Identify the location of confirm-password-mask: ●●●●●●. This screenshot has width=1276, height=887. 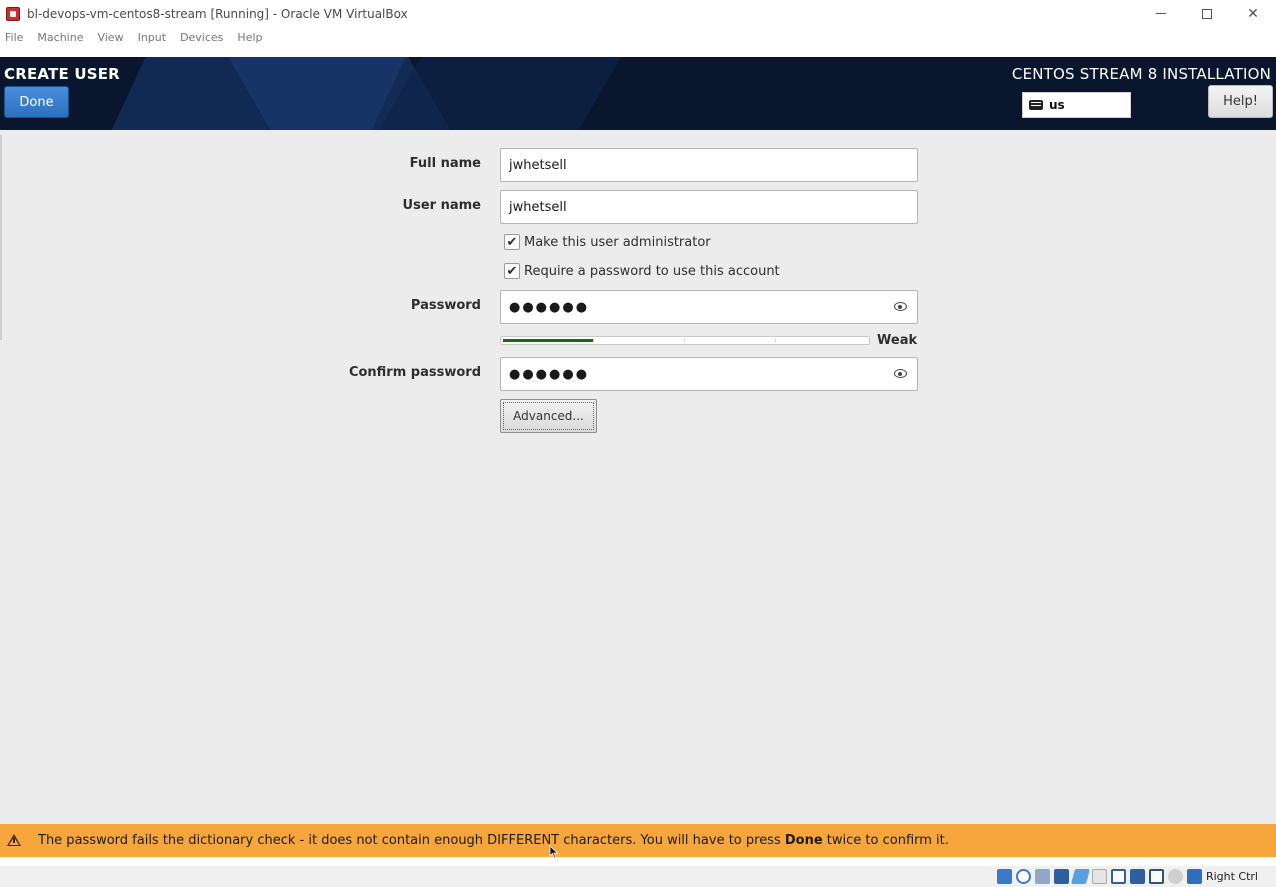
(549, 374).